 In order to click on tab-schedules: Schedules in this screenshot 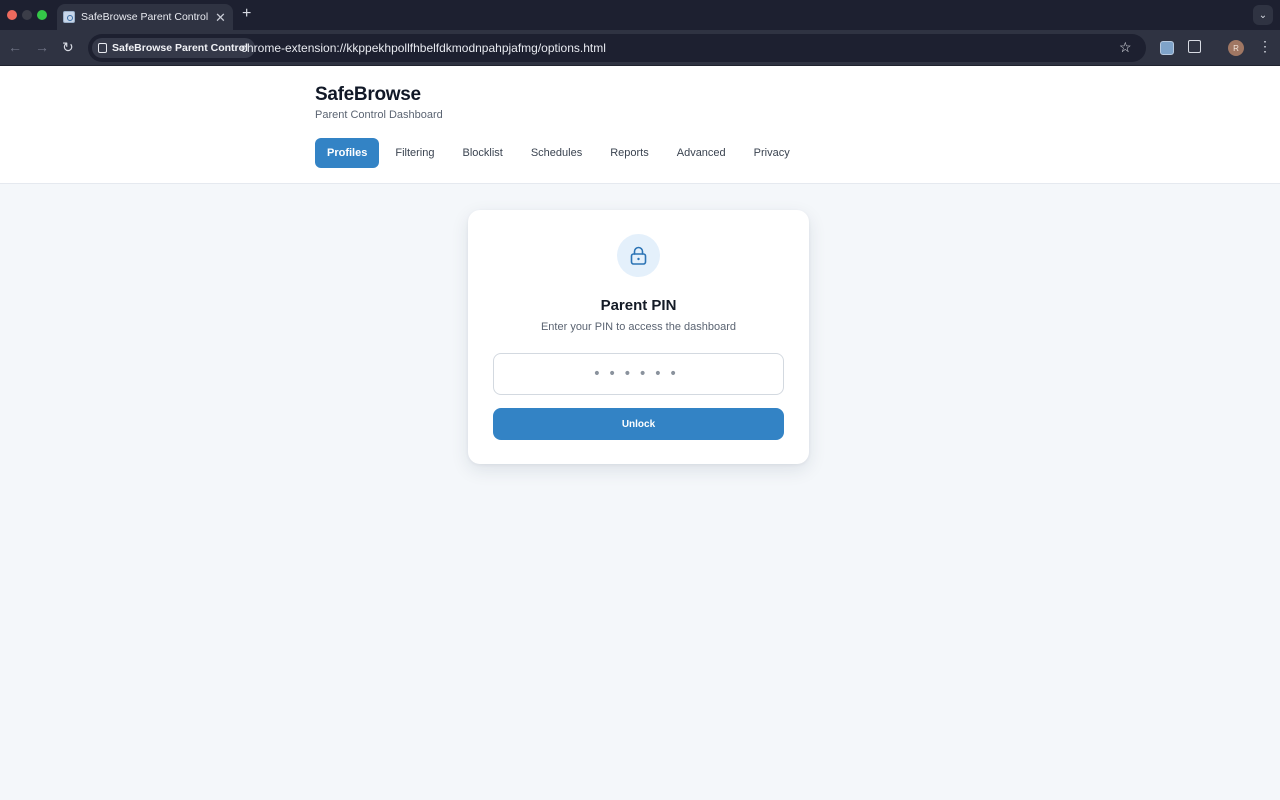, I will do `click(556, 153)`.